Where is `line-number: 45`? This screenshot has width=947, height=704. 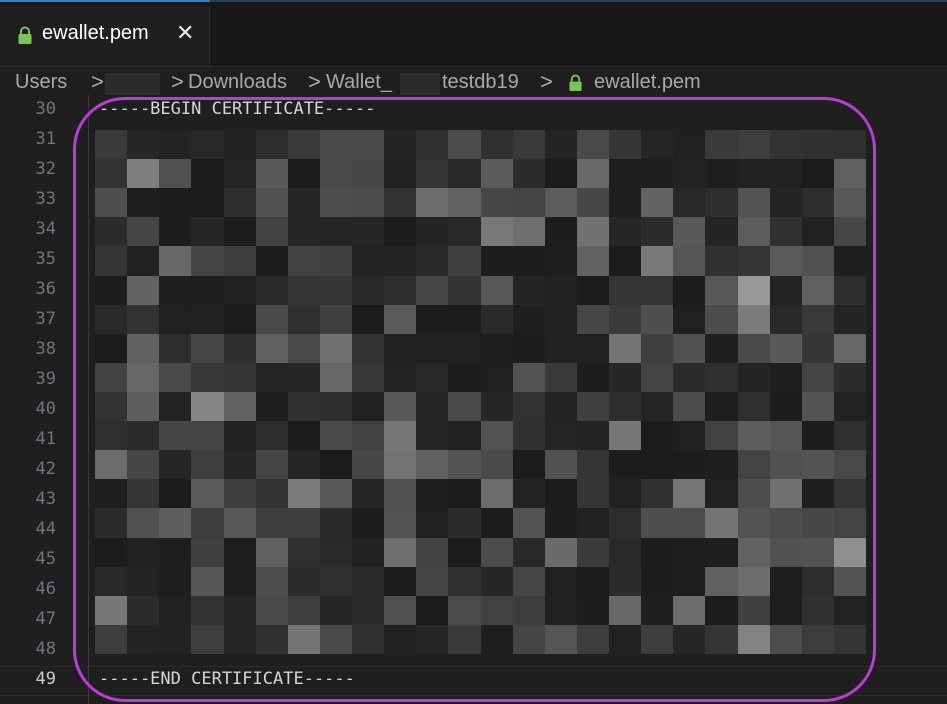
line-number: 45 is located at coordinates (45, 559).